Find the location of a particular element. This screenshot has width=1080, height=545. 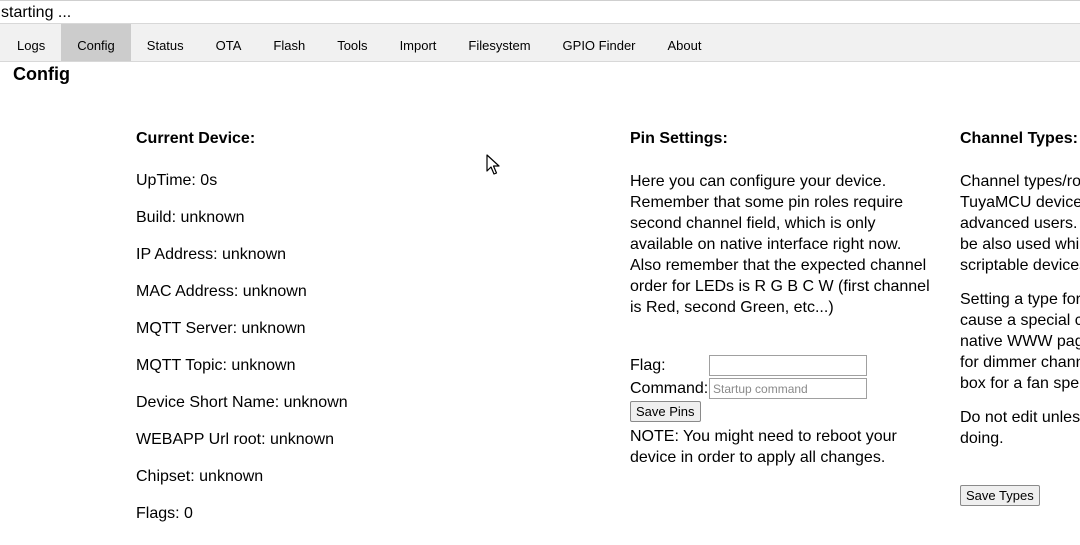

save-types-button: Save Types is located at coordinates (1000, 495).